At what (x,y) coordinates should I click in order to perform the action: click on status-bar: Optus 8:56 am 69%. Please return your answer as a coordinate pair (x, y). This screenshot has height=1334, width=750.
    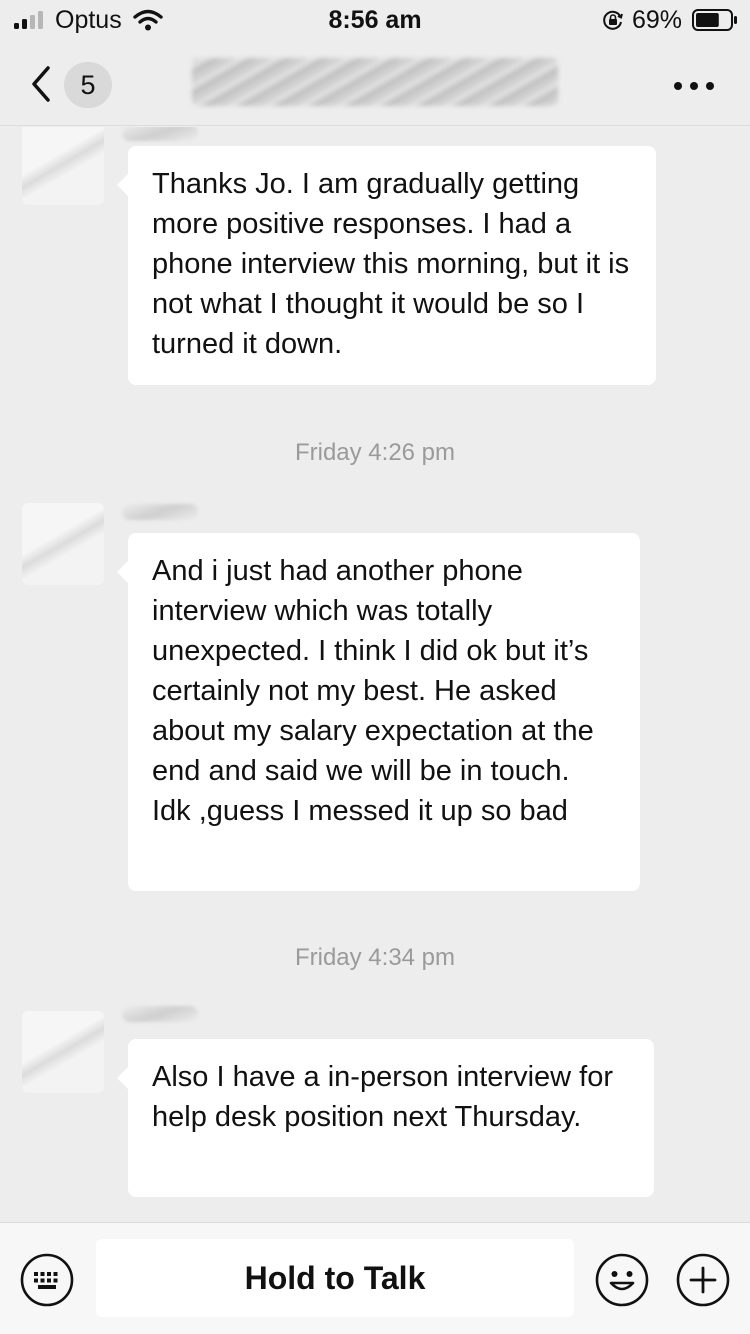
    Looking at the image, I should click on (375, 20).